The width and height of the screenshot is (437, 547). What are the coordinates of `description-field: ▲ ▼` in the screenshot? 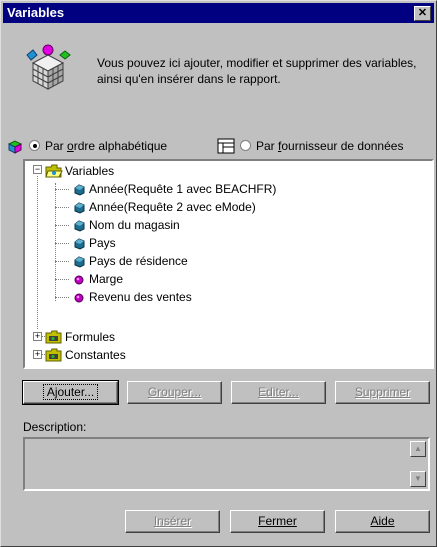 It's located at (226, 464).